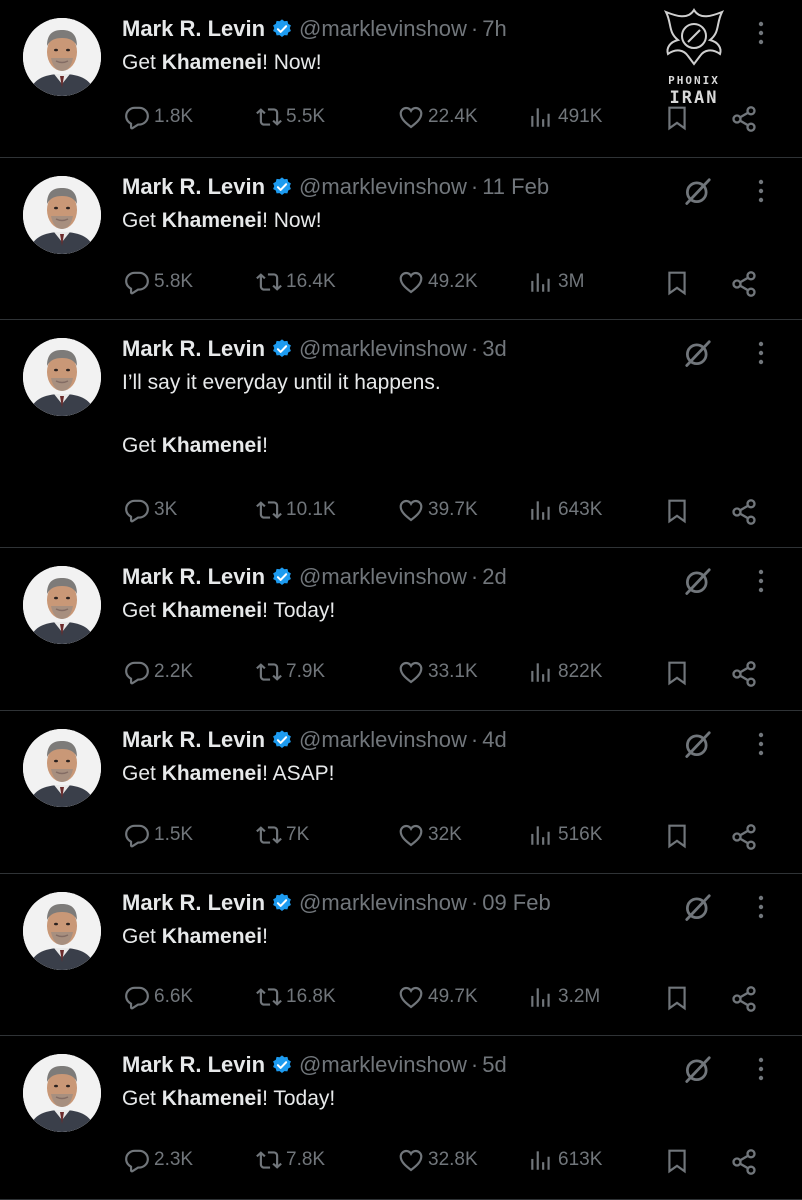 Image resolution: width=802 pixels, height=1200 pixels. I want to click on like-button: 49.2K, so click(438, 282).